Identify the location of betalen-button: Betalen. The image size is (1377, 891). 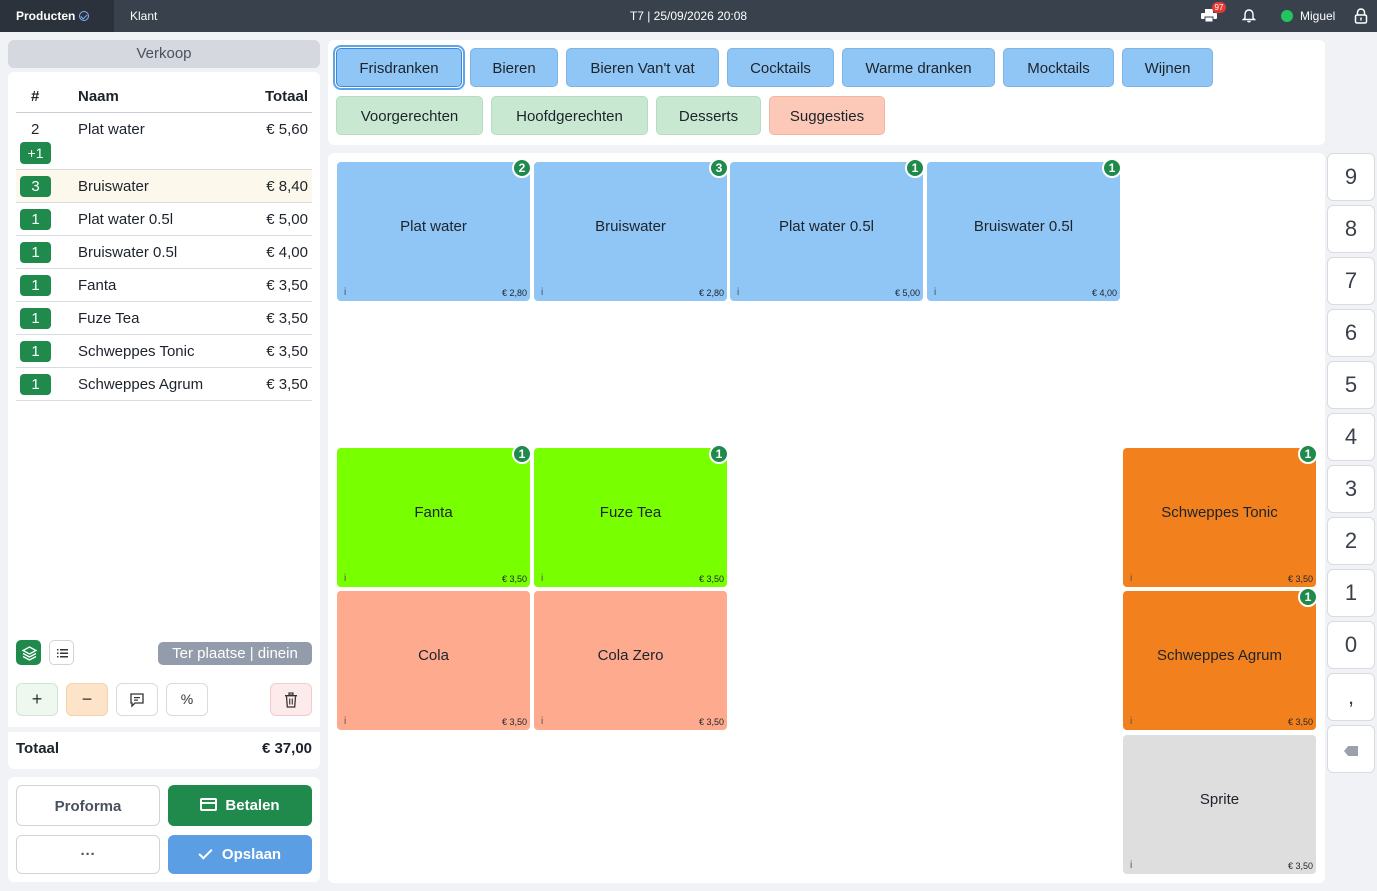
(240, 805).